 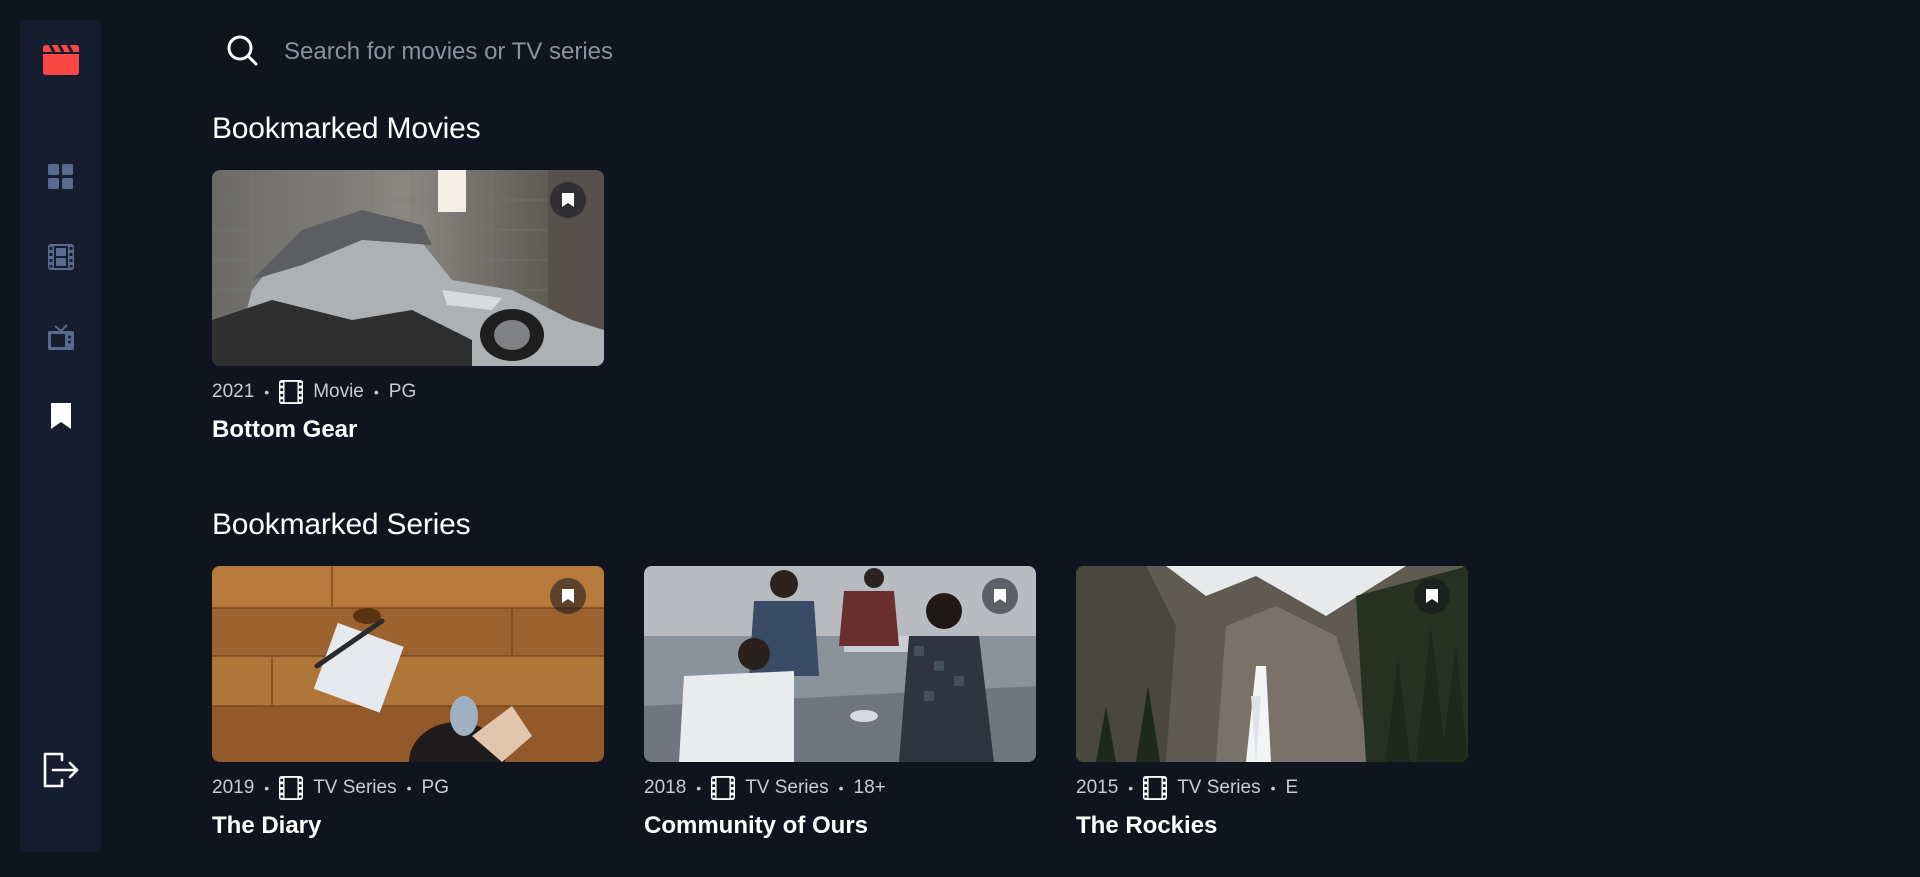 What do you see at coordinates (665, 787) in the screenshot?
I see `card-year: 2018` at bounding box center [665, 787].